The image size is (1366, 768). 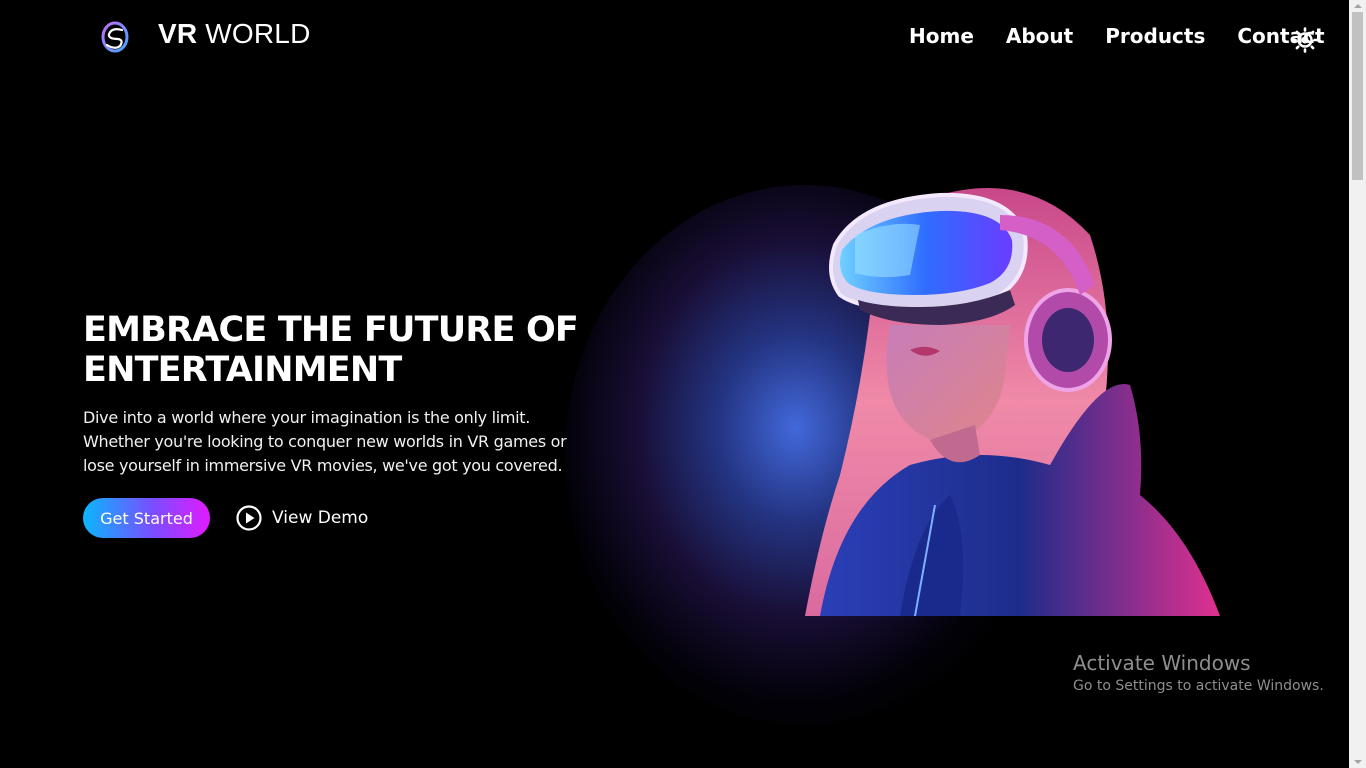 What do you see at coordinates (178, 33) in the screenshot?
I see `brand-bold: VR` at bounding box center [178, 33].